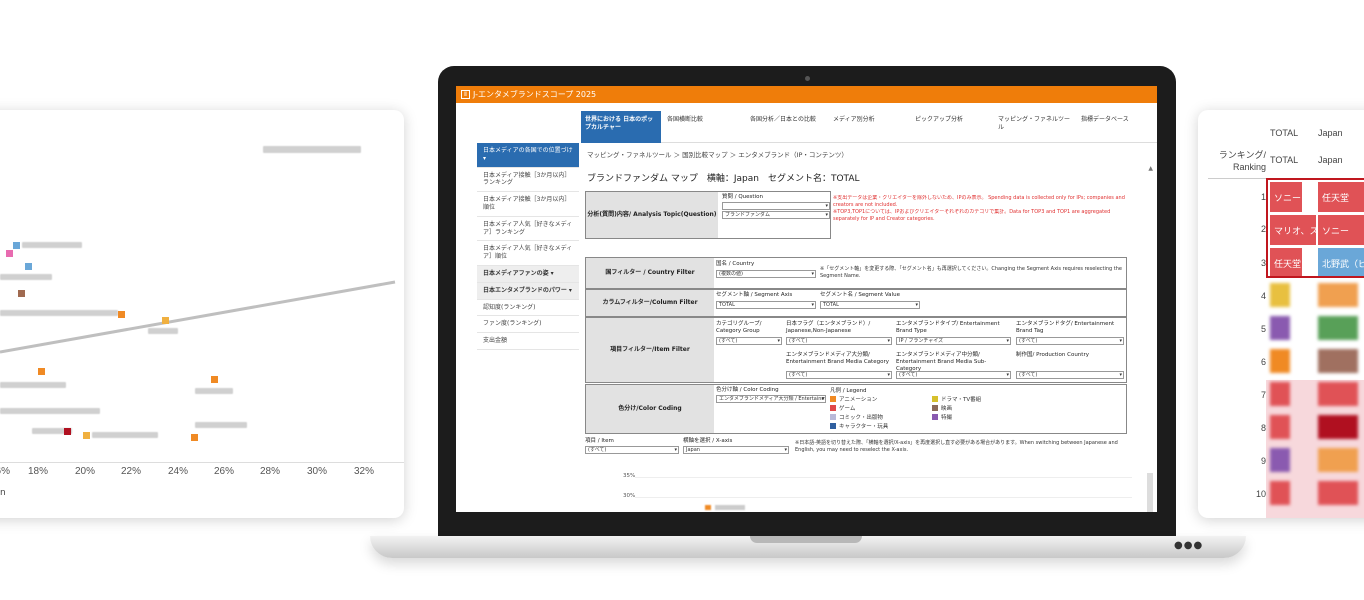 The width and height of the screenshot is (1364, 600). Describe the element at coordinates (736, 450) in the screenshot. I see `xaxis-select: Japan` at that location.